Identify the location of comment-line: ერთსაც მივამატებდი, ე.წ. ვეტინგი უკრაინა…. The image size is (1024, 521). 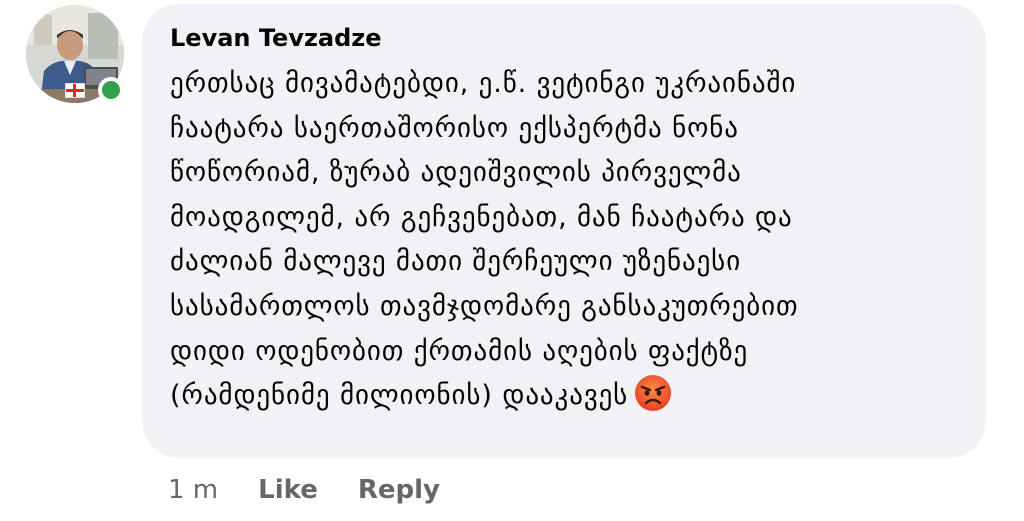
(483, 83).